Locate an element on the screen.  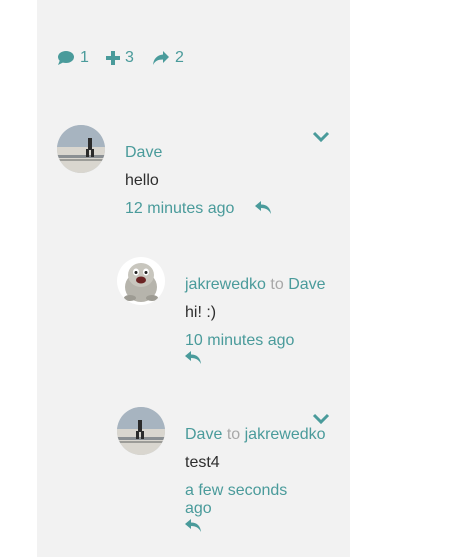
upvotes-count-value: 3 is located at coordinates (129, 57).